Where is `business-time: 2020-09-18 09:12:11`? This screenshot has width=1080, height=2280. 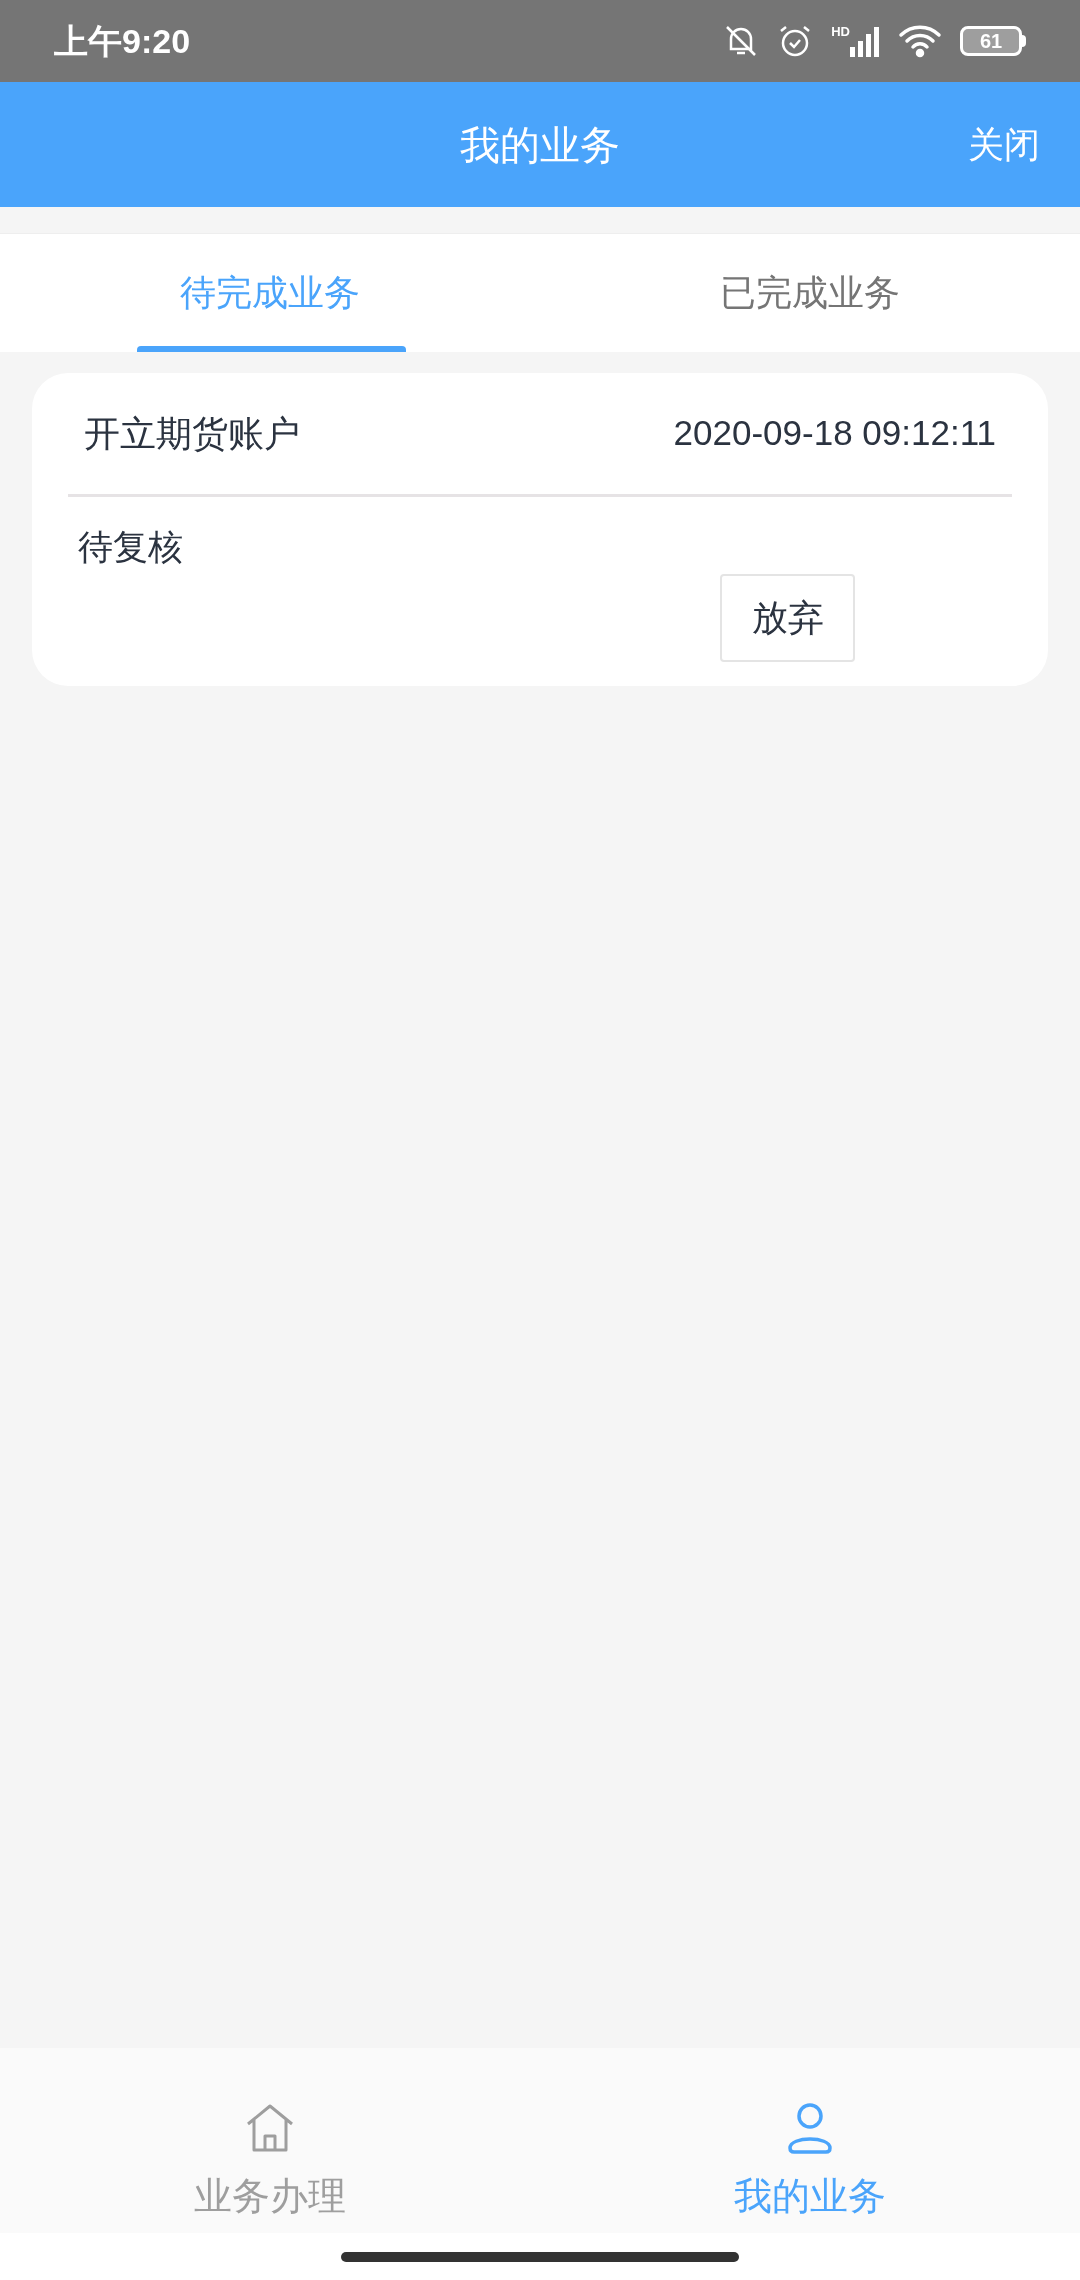 business-time: 2020-09-18 09:12:11 is located at coordinates (834, 433).